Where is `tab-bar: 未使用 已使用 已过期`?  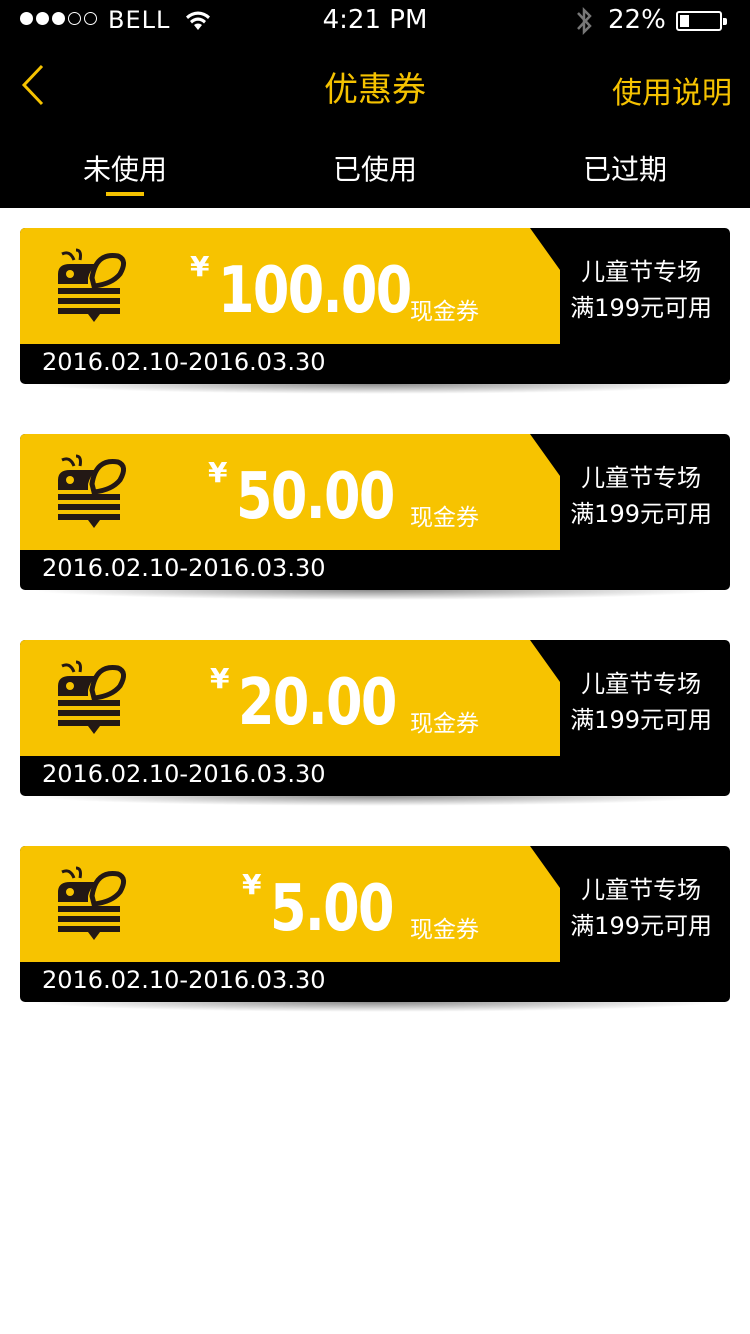
tab-bar: 未使用 已使用 已过期 is located at coordinates (375, 172).